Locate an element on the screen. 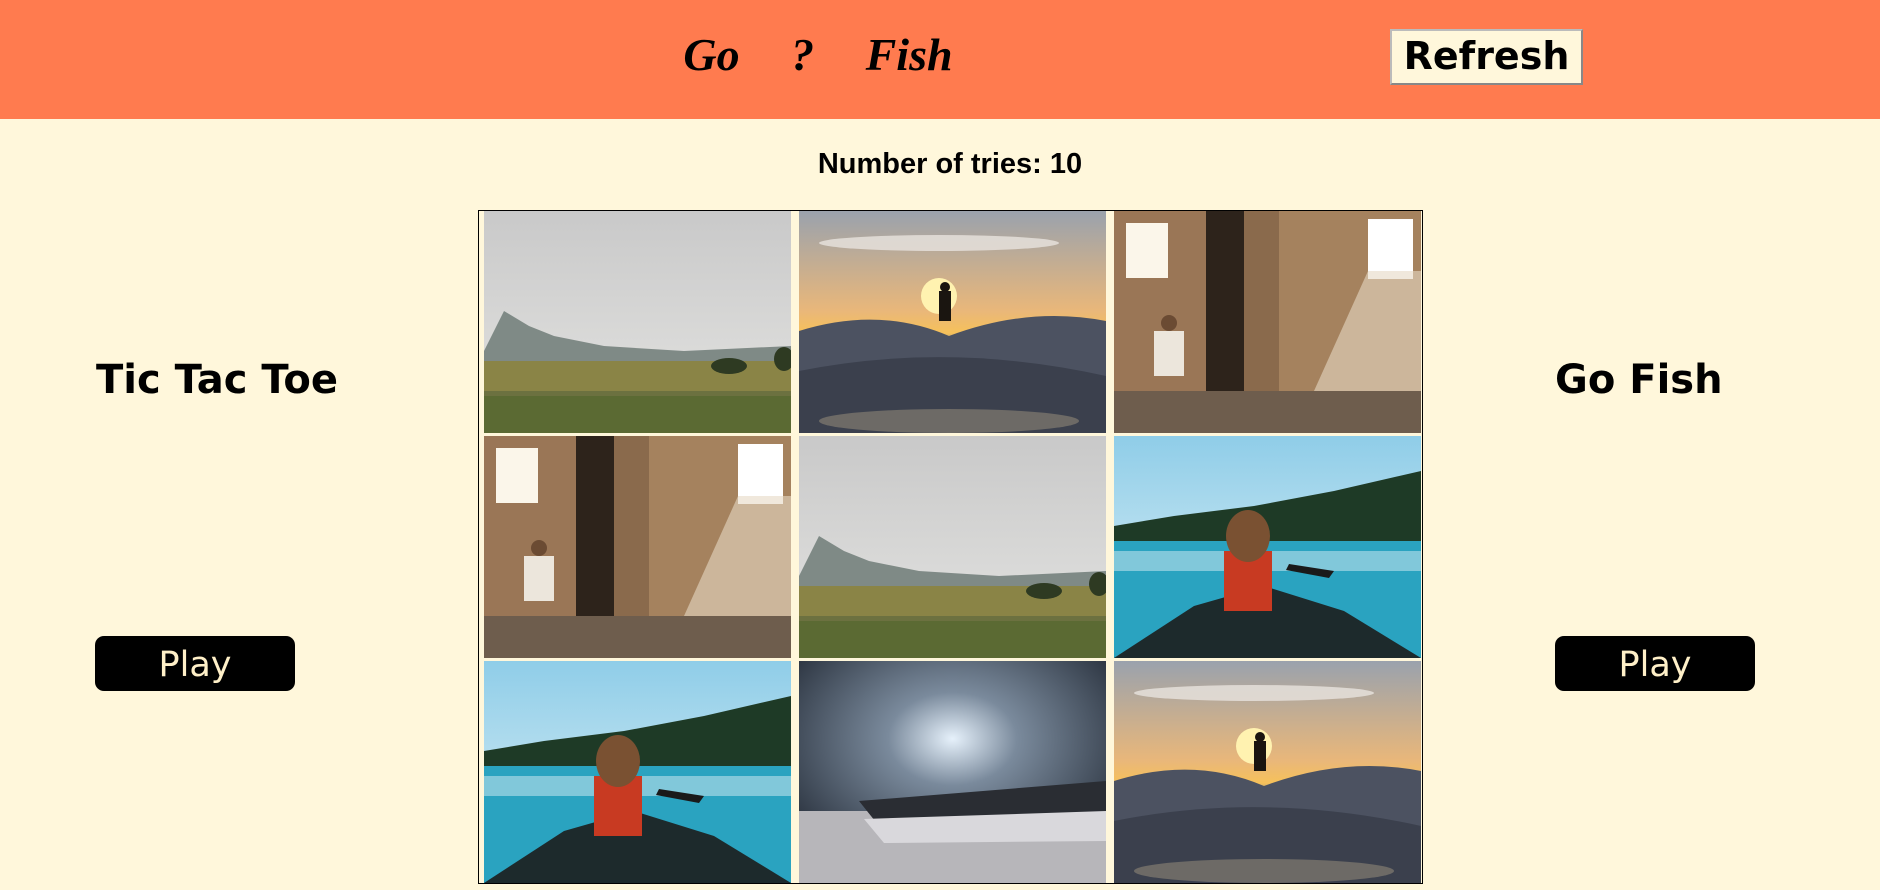 The width and height of the screenshot is (1880, 890). refresh-button: Refresh is located at coordinates (1486, 57).